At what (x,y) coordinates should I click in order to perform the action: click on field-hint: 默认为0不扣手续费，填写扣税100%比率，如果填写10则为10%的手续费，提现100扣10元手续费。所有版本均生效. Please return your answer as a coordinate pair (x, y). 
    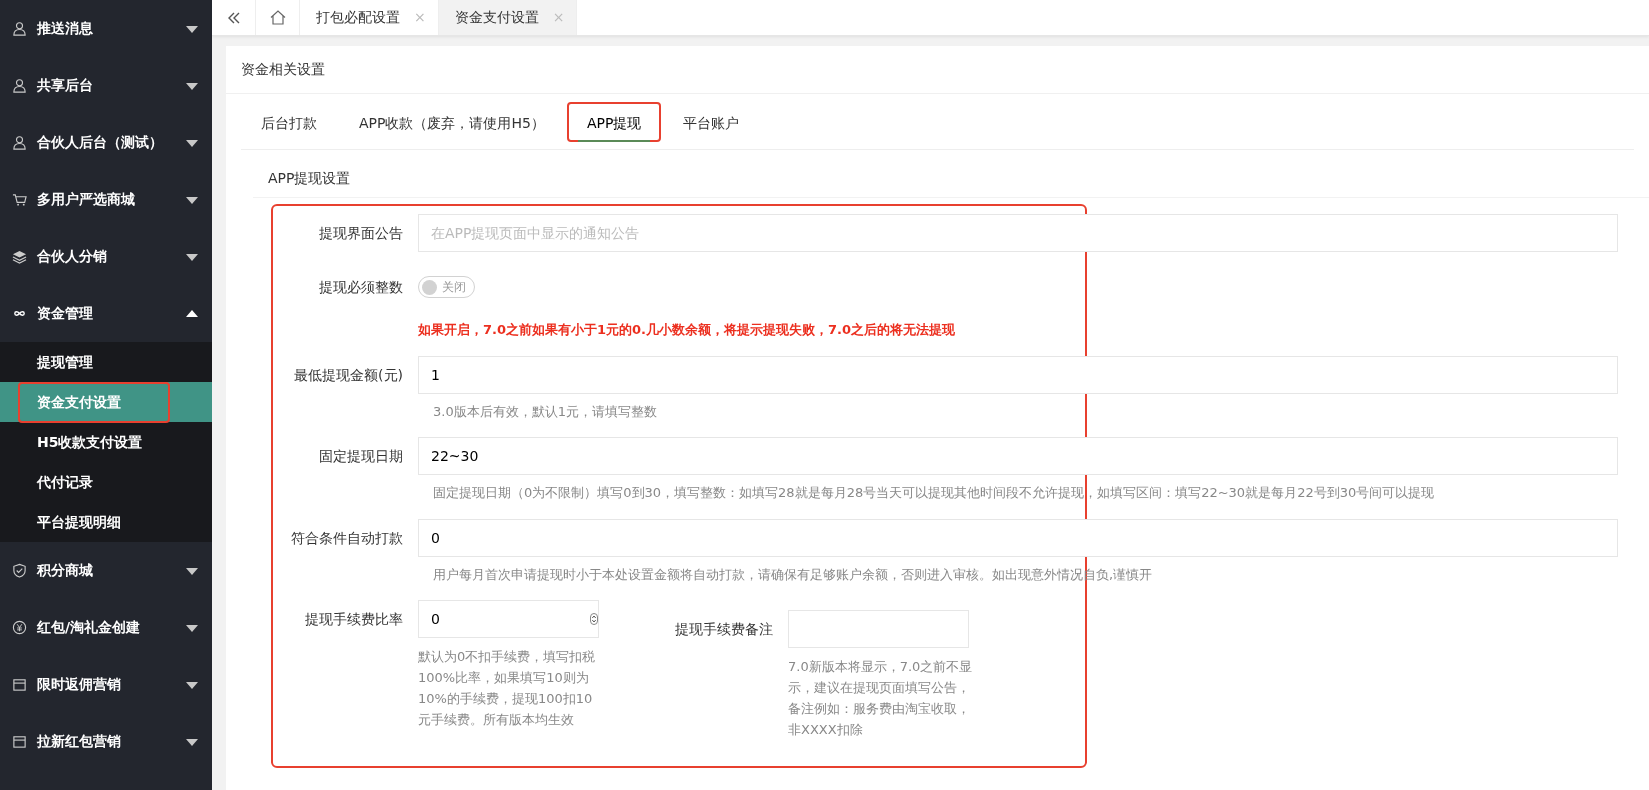
    Looking at the image, I should click on (507, 688).